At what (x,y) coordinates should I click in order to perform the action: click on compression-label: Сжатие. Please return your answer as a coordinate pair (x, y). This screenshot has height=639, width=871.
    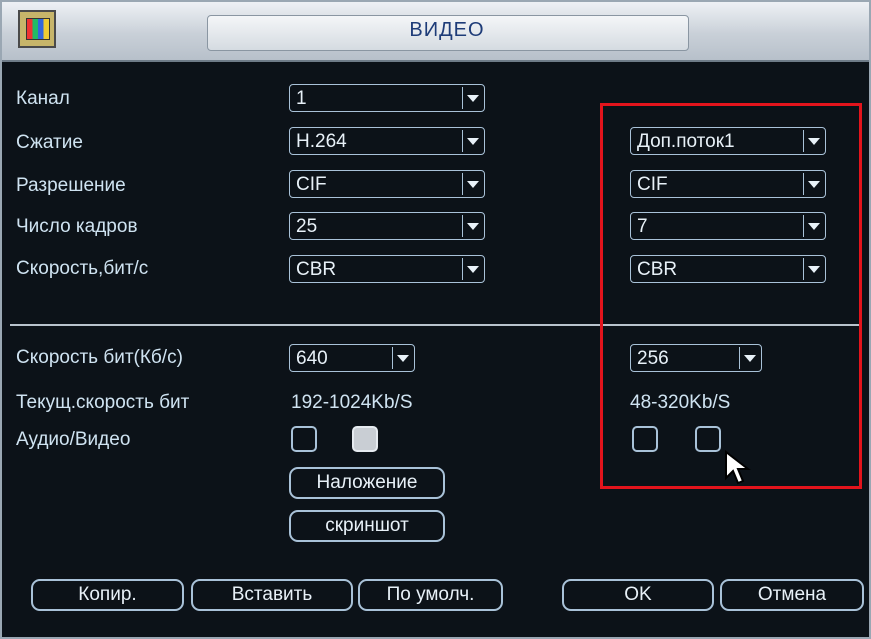
    Looking at the image, I should click on (49, 142).